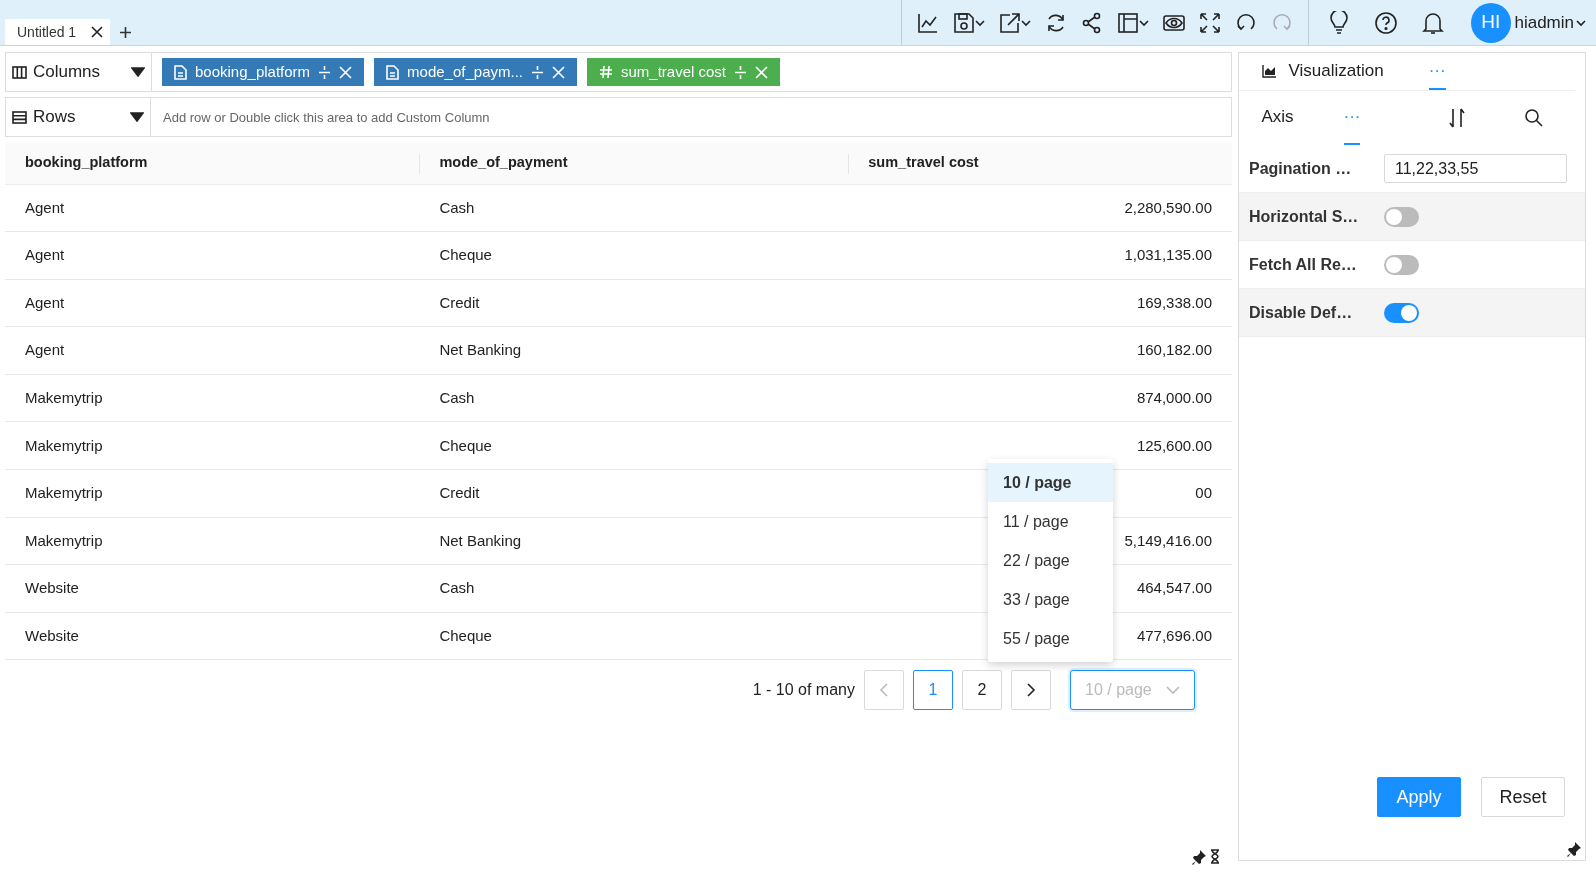 This screenshot has width=1596, height=874. Describe the element at coordinates (1173, 690) in the screenshot. I see `chevron-down-icon` at that location.